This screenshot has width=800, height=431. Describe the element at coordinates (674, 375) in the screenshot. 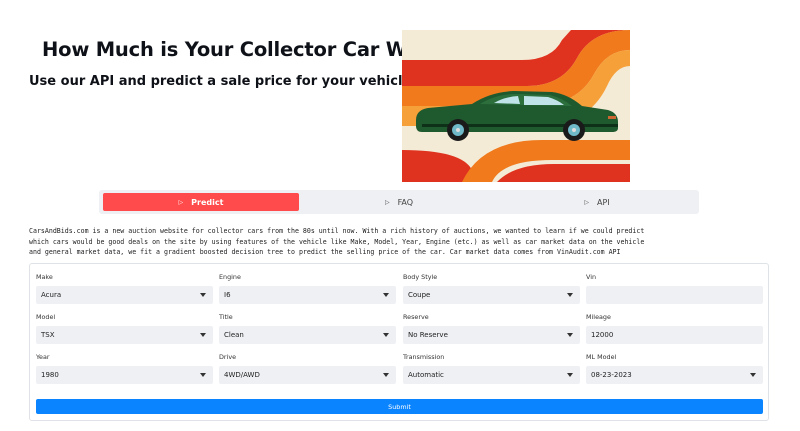

I see `ml-model-select: 08-23-2023` at that location.